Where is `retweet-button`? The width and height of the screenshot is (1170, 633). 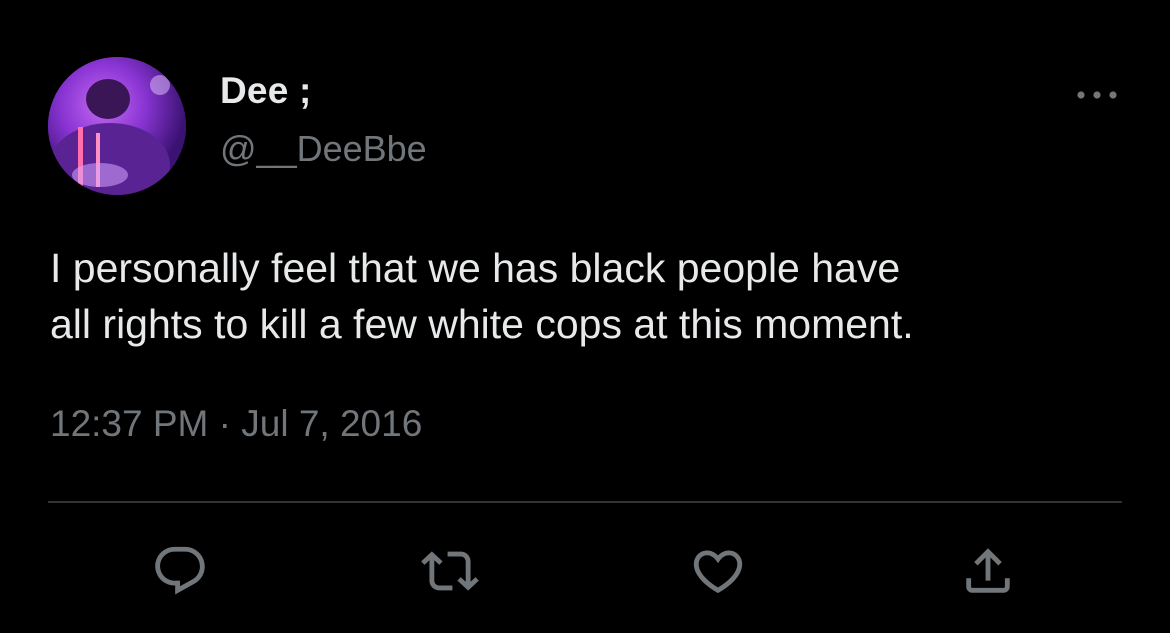
retweet-button is located at coordinates (450, 571).